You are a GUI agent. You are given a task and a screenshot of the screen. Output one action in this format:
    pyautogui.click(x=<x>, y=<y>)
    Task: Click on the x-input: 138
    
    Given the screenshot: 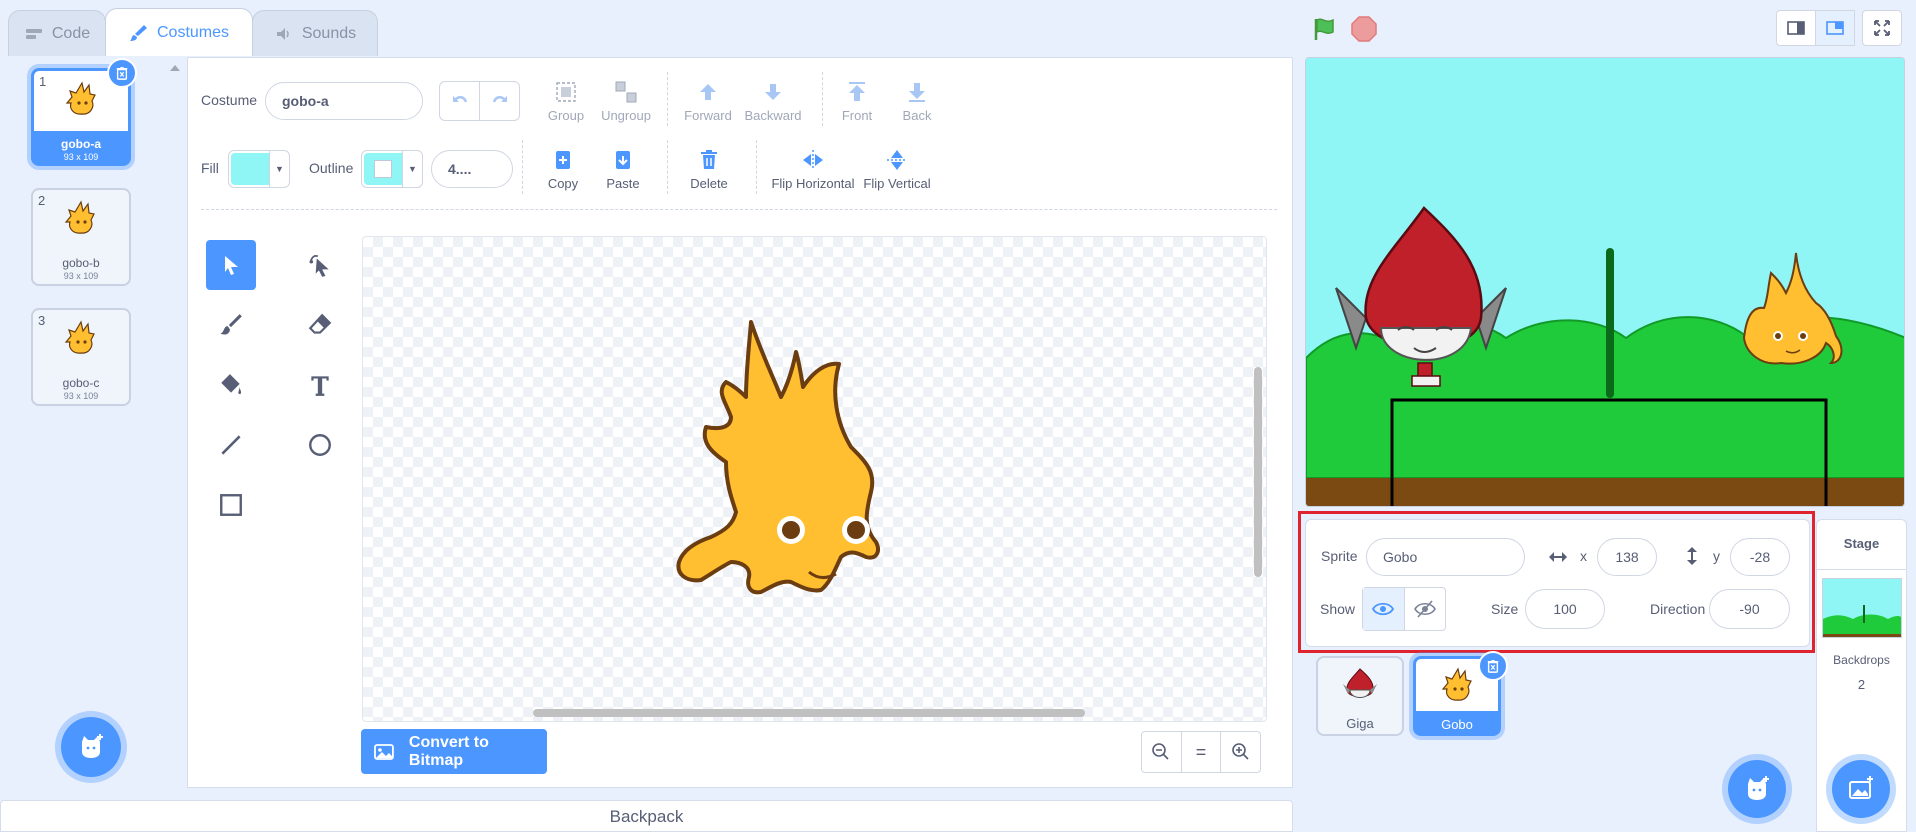 What is the action you would take?
    pyautogui.click(x=1627, y=557)
    